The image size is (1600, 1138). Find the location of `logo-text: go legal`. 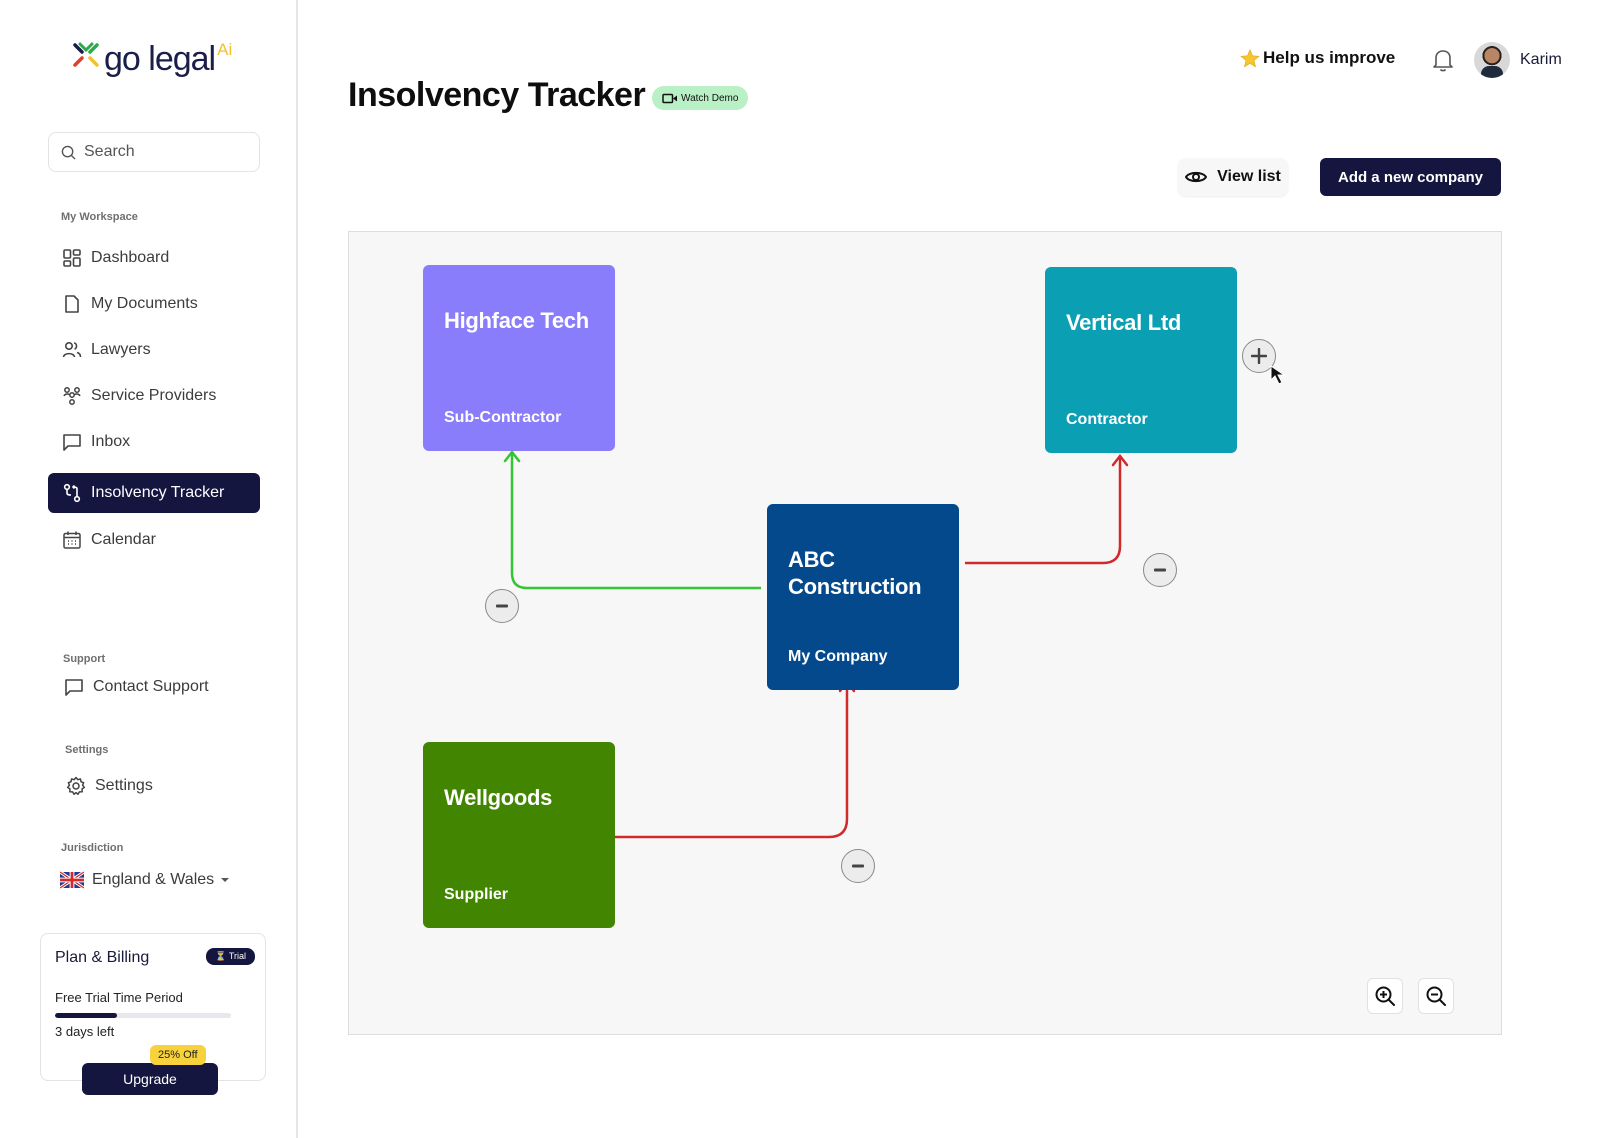

logo-text: go legal is located at coordinates (160, 59).